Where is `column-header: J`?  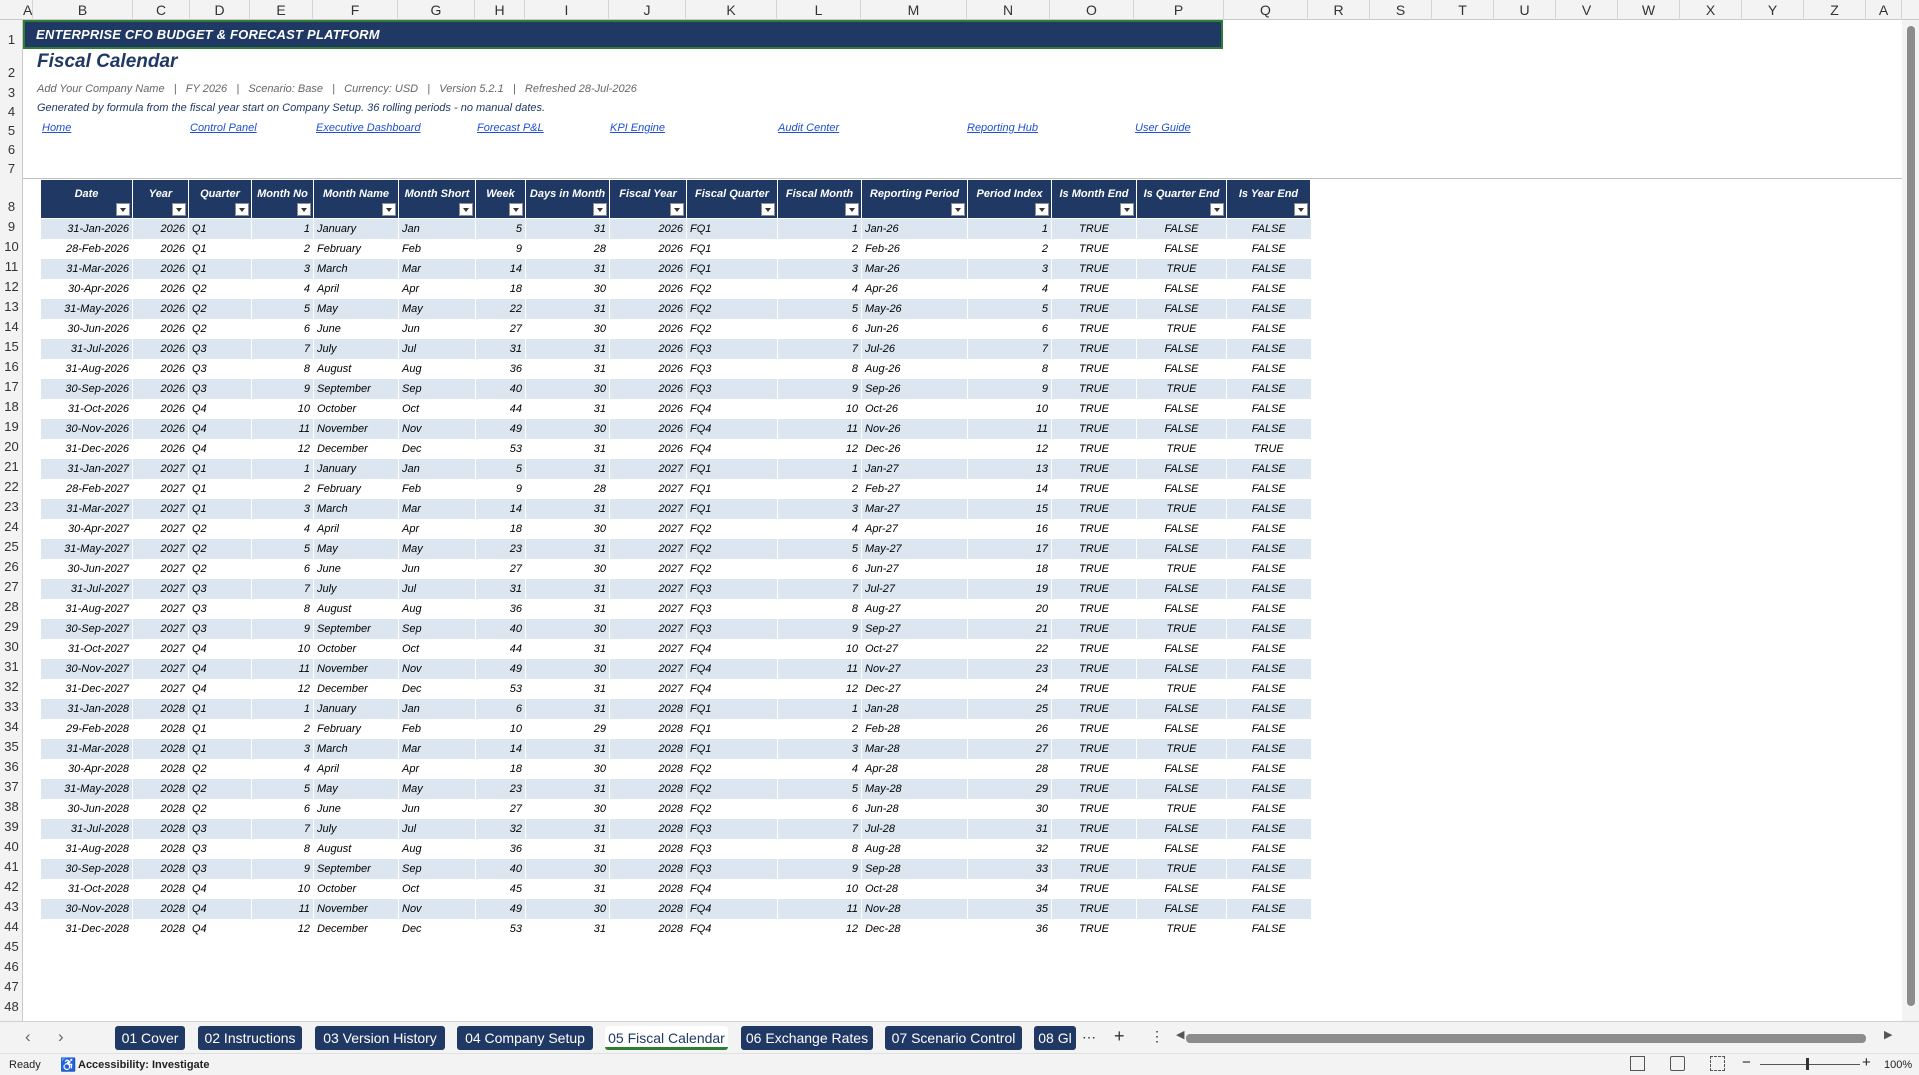 column-header: J is located at coordinates (647, 10).